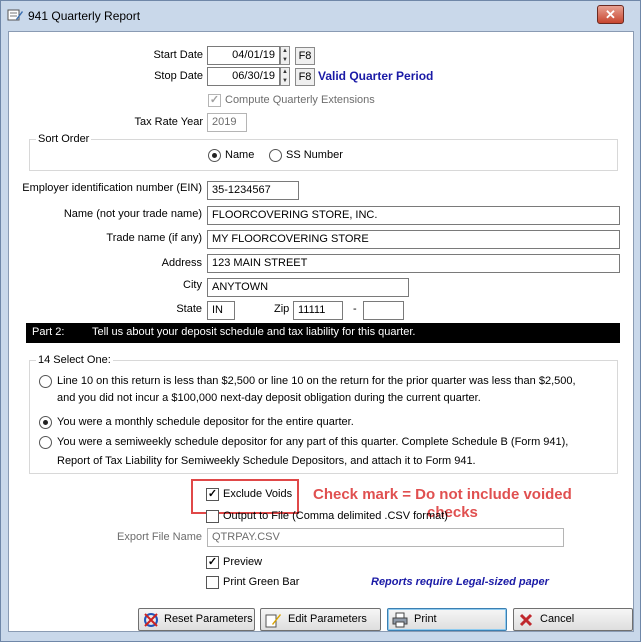 Image resolution: width=641 pixels, height=642 pixels. What do you see at coordinates (327, 619) in the screenshot?
I see `edit-parameters-label: Edit Parameters` at bounding box center [327, 619].